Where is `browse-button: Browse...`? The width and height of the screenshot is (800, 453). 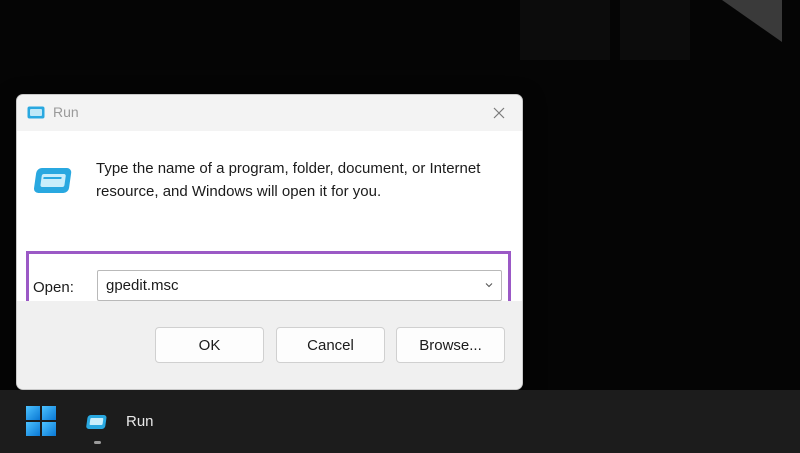 browse-button: Browse... is located at coordinates (450, 345).